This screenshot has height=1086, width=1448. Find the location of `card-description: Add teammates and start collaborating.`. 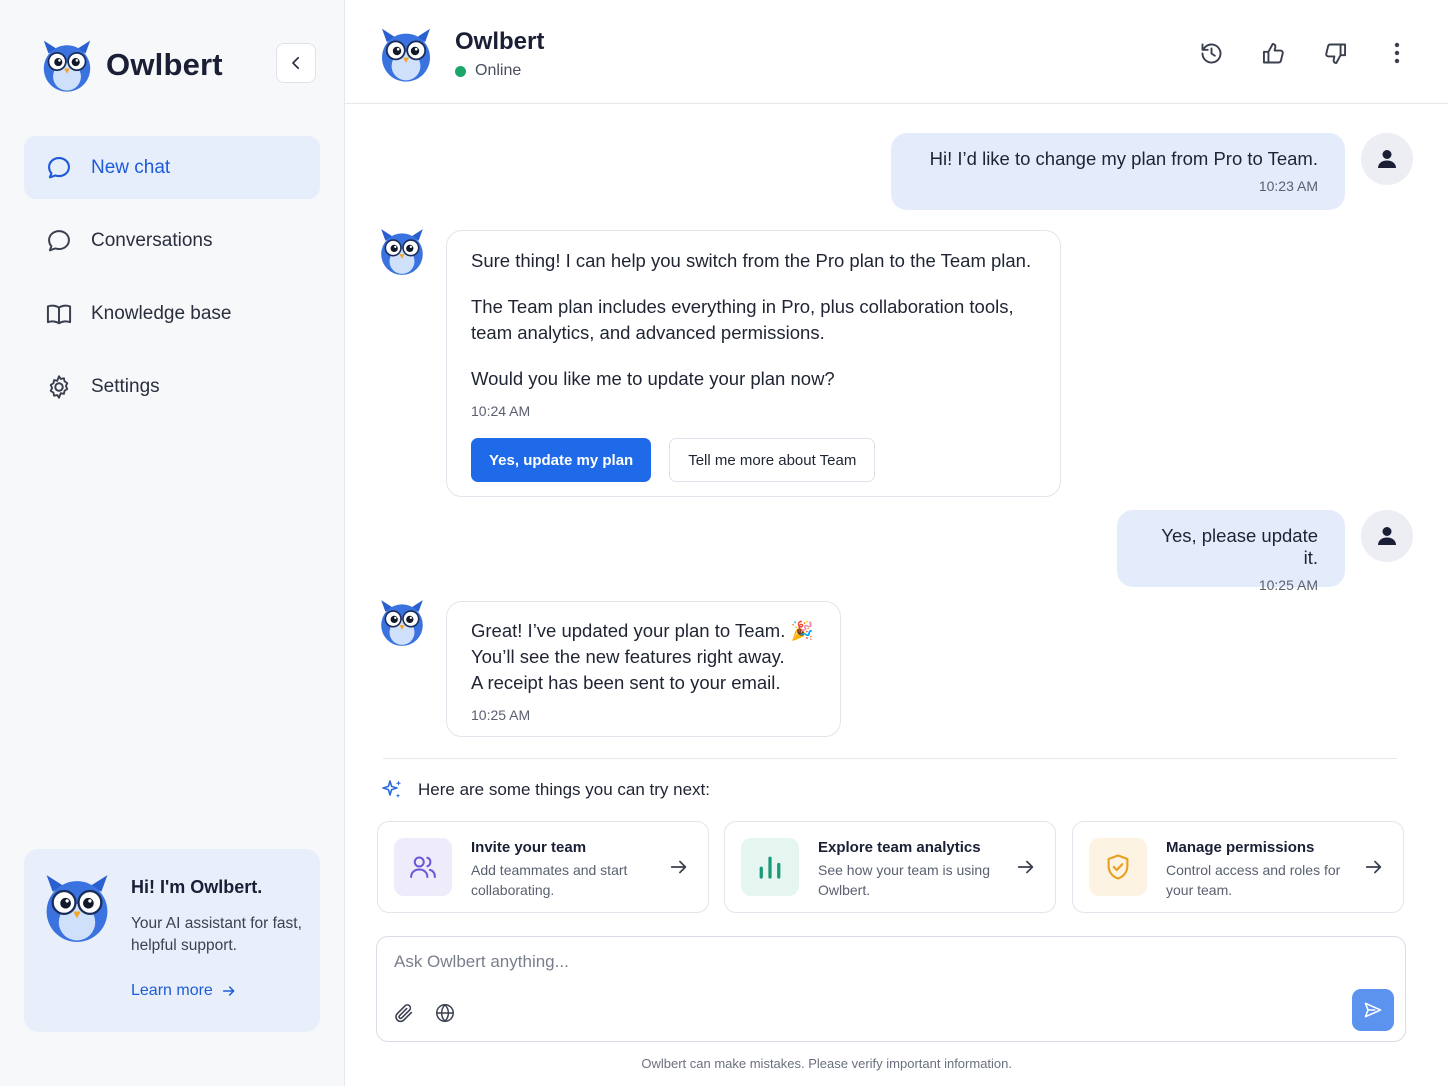

card-description: Add teammates and start collaborating. is located at coordinates (549, 880).